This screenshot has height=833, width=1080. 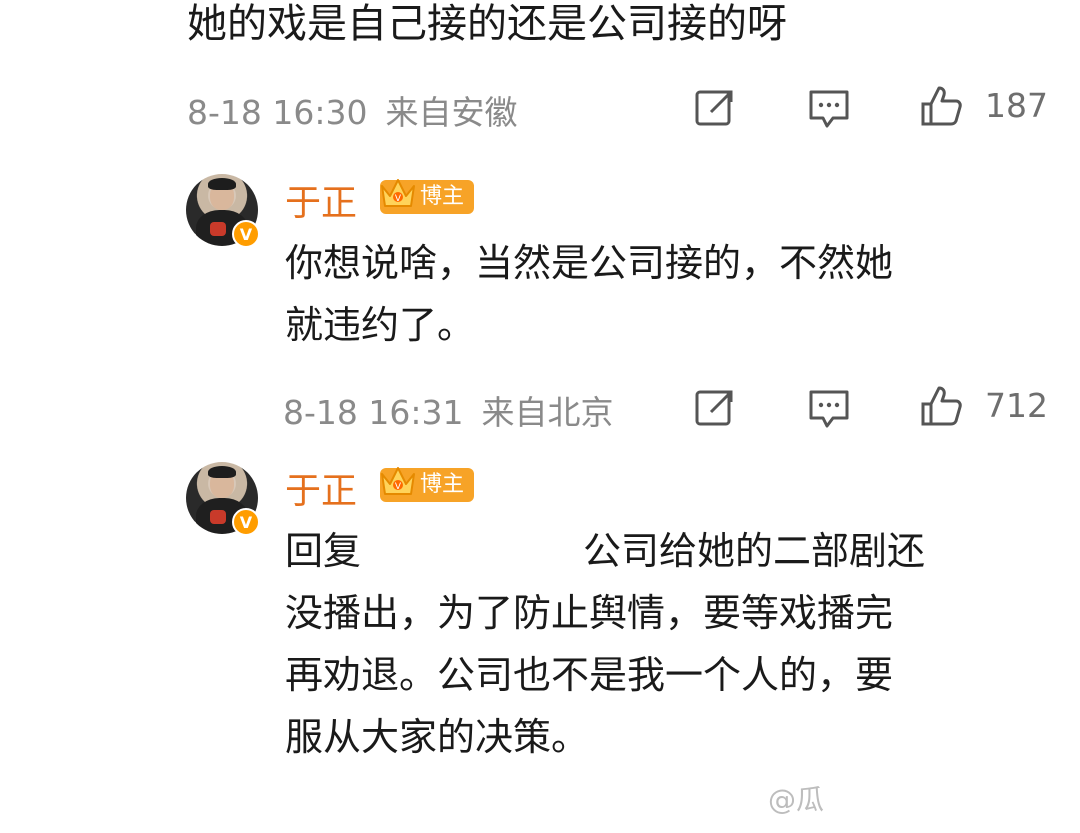 I want to click on reply-line-part: 公司给她的二部剧还, so click(x=754, y=551).